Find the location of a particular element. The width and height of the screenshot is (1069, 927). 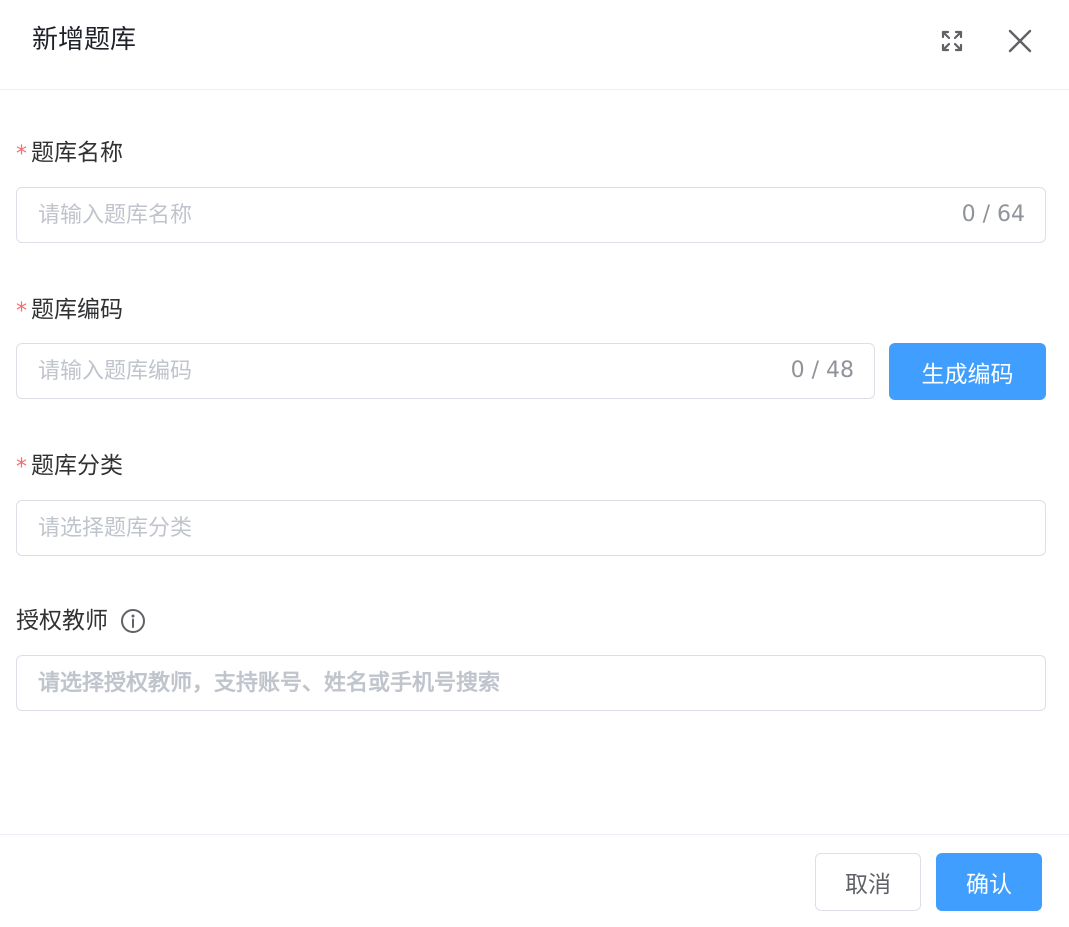

confirm-button: 确认 is located at coordinates (989, 882).